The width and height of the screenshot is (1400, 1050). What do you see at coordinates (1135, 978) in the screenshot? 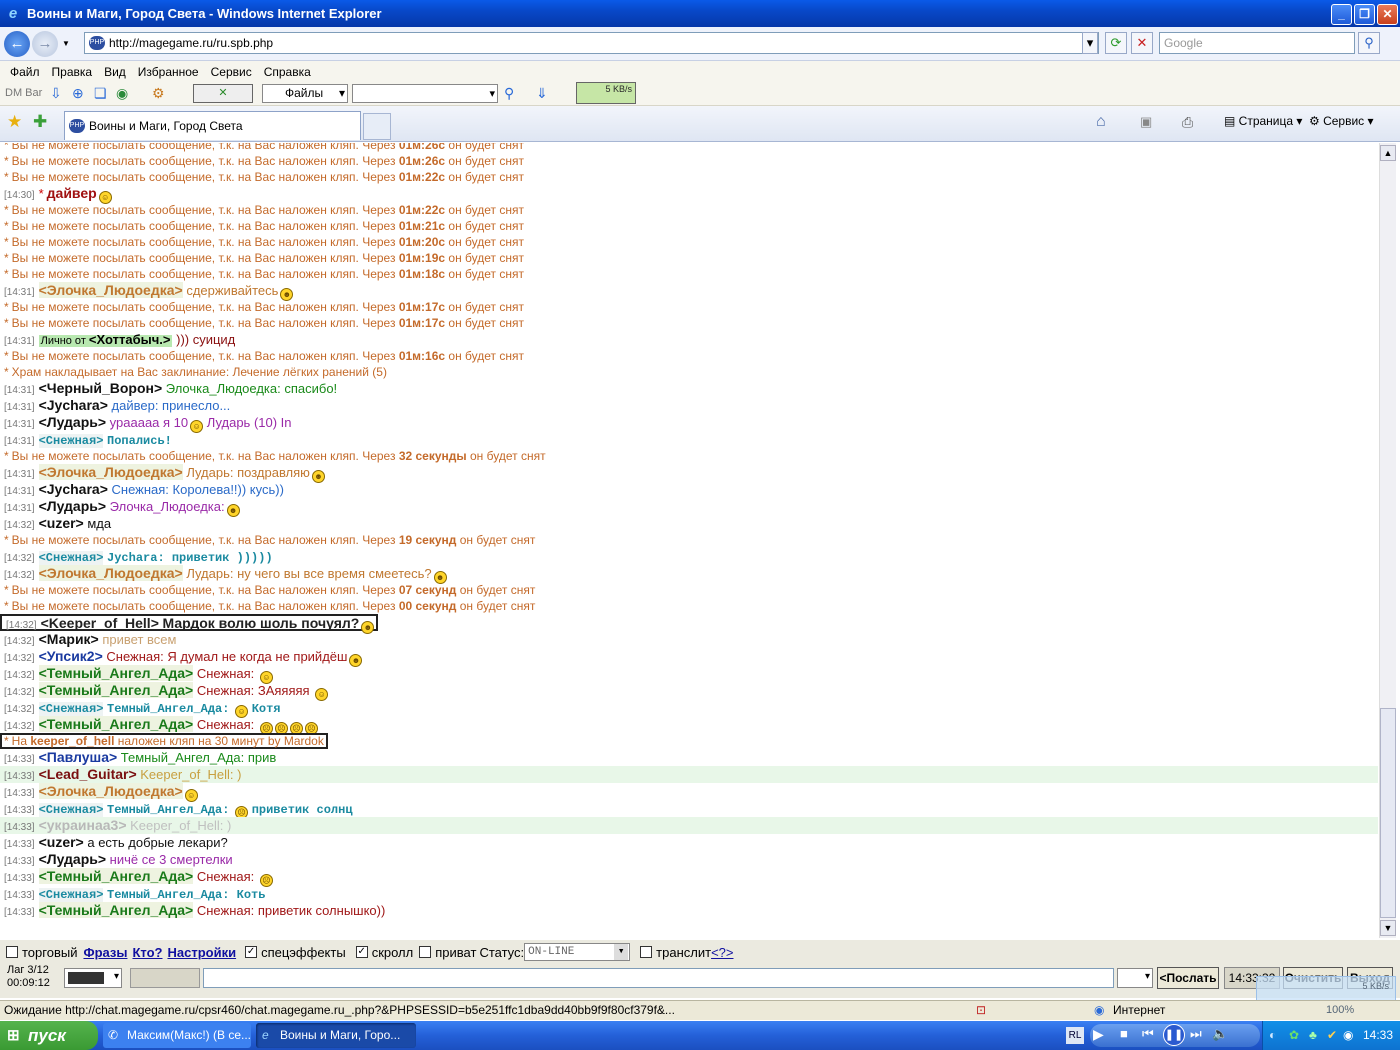
I see `smiles-select: ▾` at bounding box center [1135, 978].